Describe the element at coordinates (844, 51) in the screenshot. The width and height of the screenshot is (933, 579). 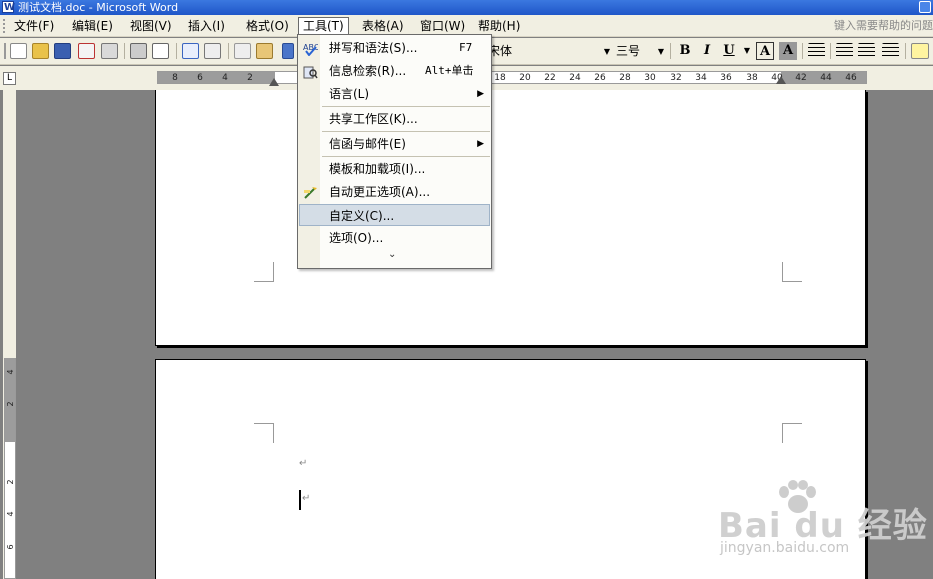
I see `numbering-icon` at that location.